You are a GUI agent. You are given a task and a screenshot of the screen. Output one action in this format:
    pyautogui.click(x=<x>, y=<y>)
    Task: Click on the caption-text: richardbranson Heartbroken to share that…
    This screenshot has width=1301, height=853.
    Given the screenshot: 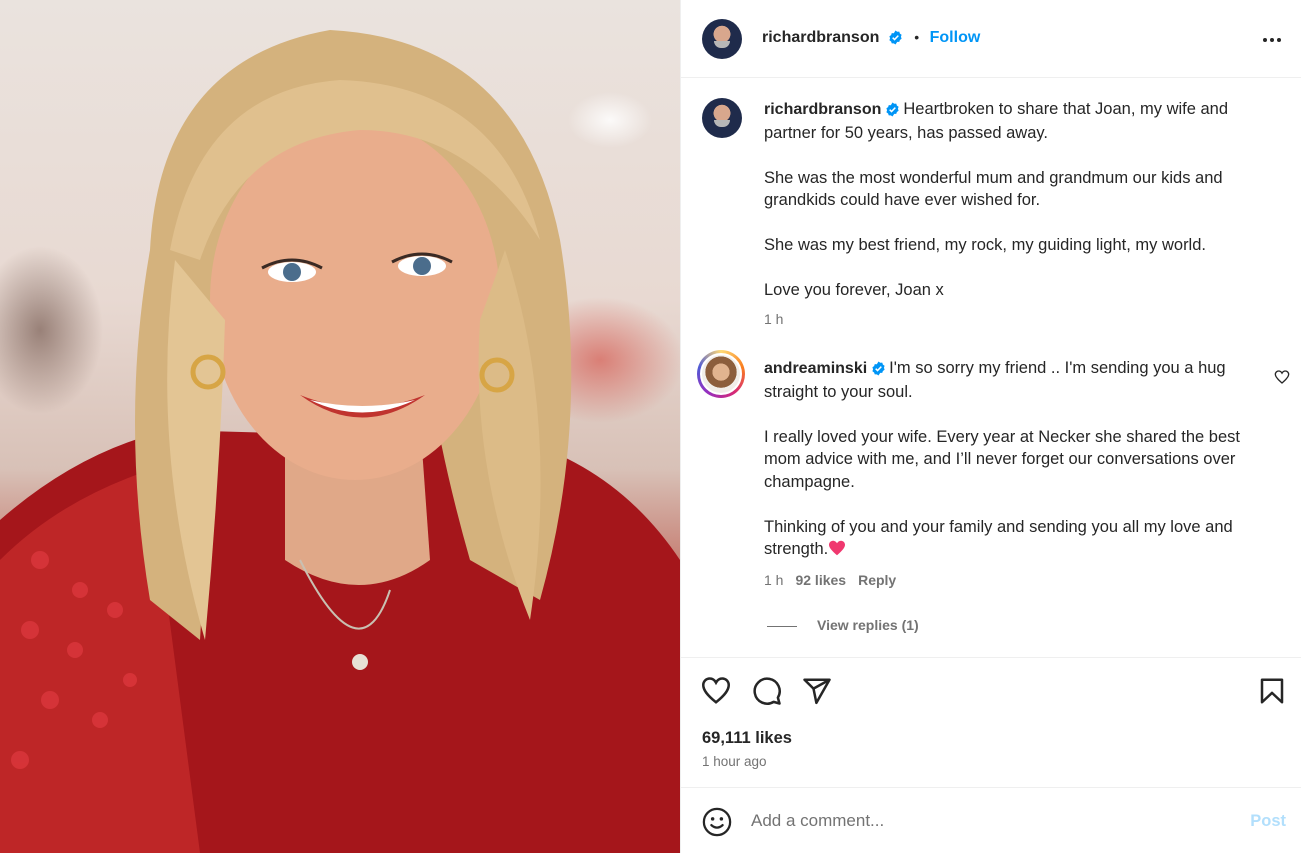 What is the action you would take?
    pyautogui.click(x=1019, y=214)
    